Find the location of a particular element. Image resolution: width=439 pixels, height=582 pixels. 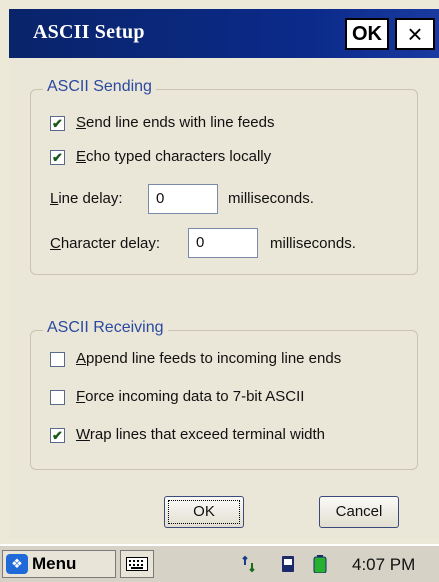

start-menu-button: ❖ Menu is located at coordinates (59, 564).